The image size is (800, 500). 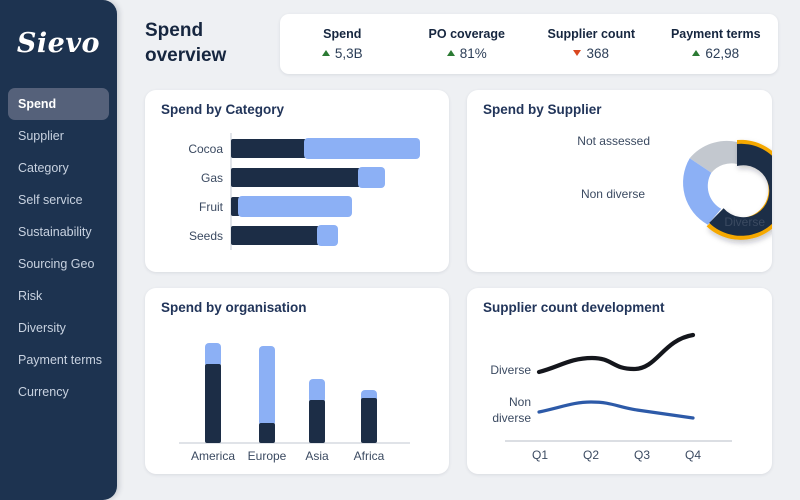 What do you see at coordinates (41, 136) in the screenshot?
I see `sidebar-item-label: Supplier` at bounding box center [41, 136].